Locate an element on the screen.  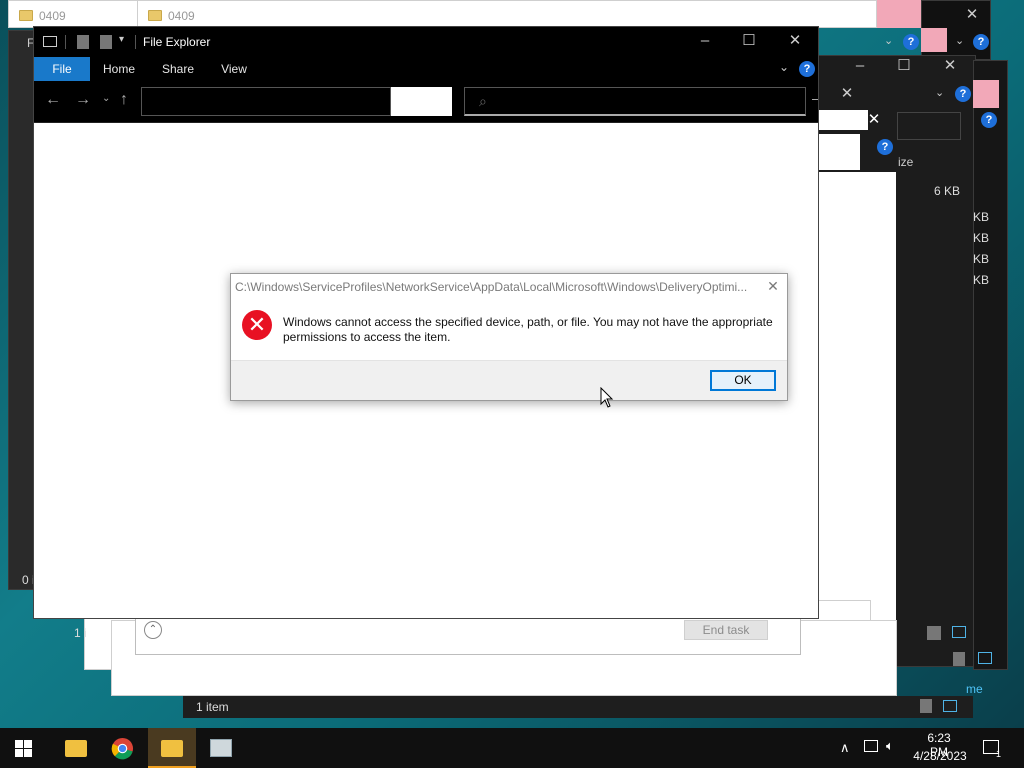
tab-view: View is located at coordinates (234, 69).